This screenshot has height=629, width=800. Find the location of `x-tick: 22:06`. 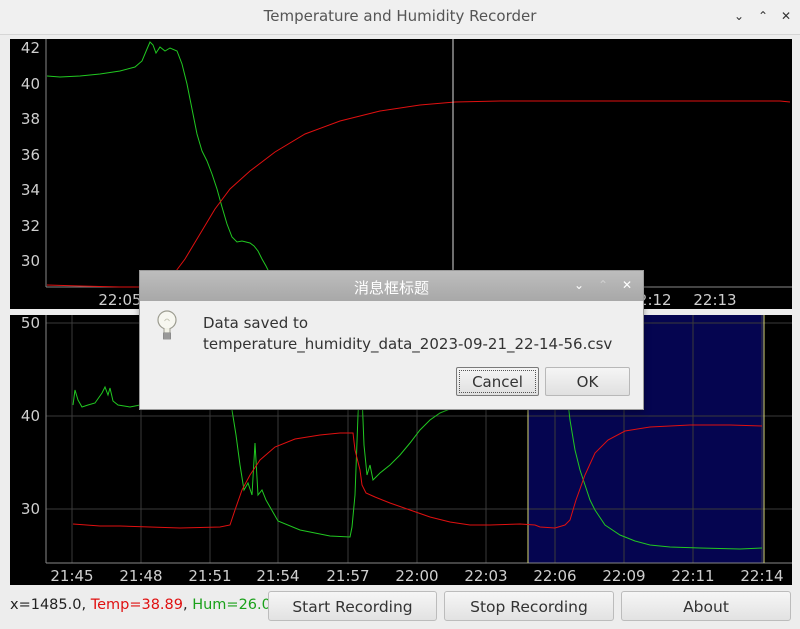

x-tick: 22:06 is located at coordinates (554, 576).